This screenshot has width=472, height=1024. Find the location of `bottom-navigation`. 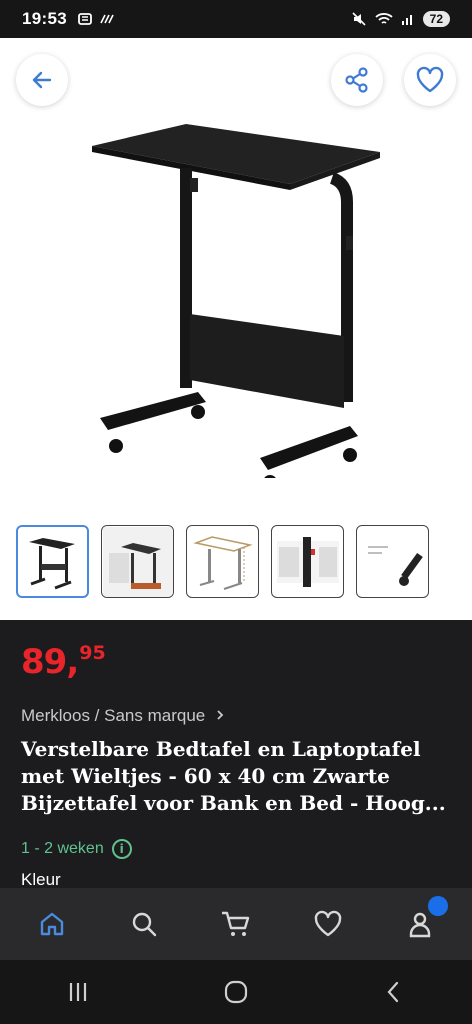

bottom-navigation is located at coordinates (236, 924).